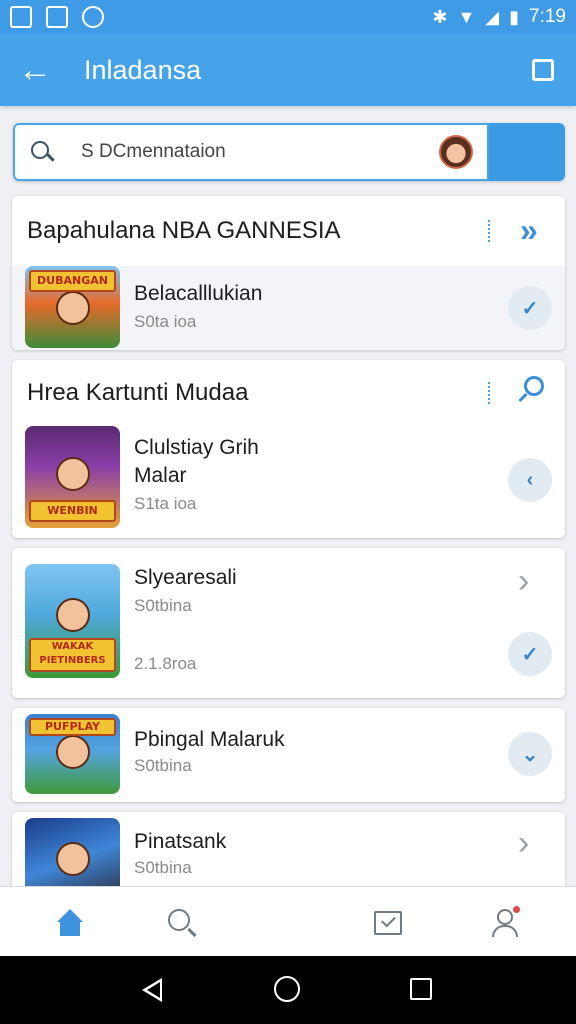  I want to click on search-bar, so click(289, 152).